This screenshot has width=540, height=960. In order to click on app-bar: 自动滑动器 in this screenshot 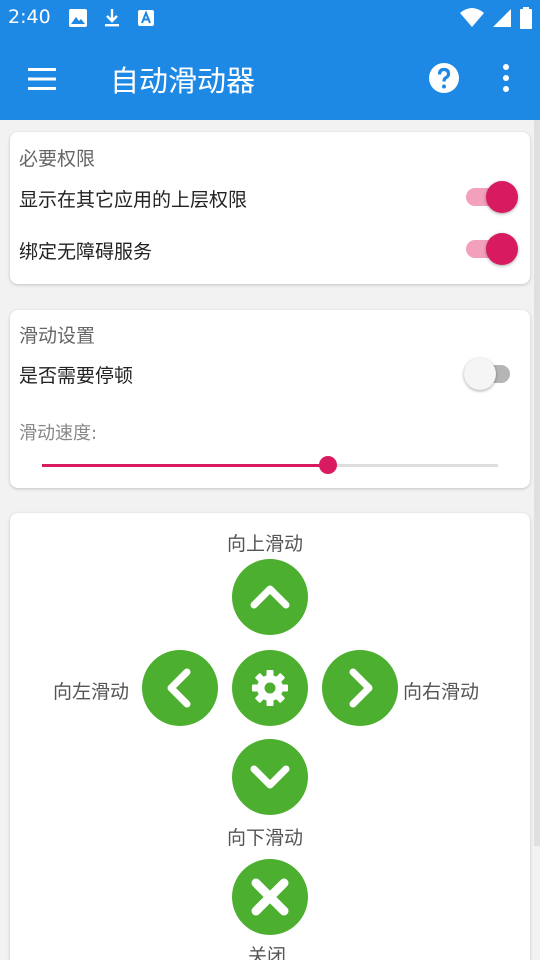, I will do `click(270, 78)`.